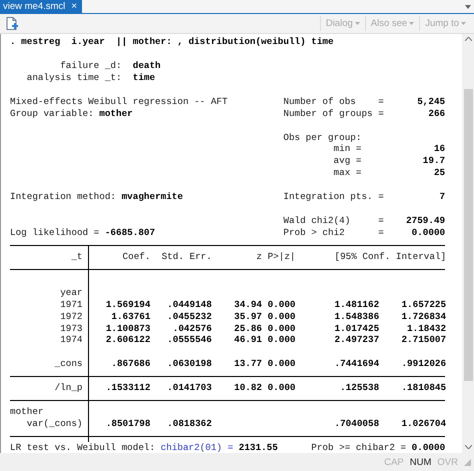 This screenshot has height=471, width=474. What do you see at coordinates (12, 23) in the screenshot?
I see `new-document-icon` at bounding box center [12, 23].